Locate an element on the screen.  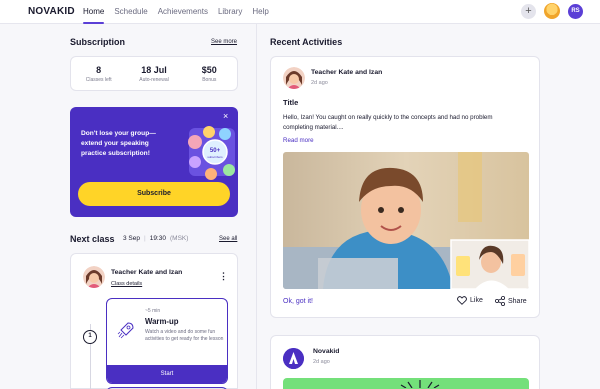
start-button: Start is located at coordinates (167, 374).